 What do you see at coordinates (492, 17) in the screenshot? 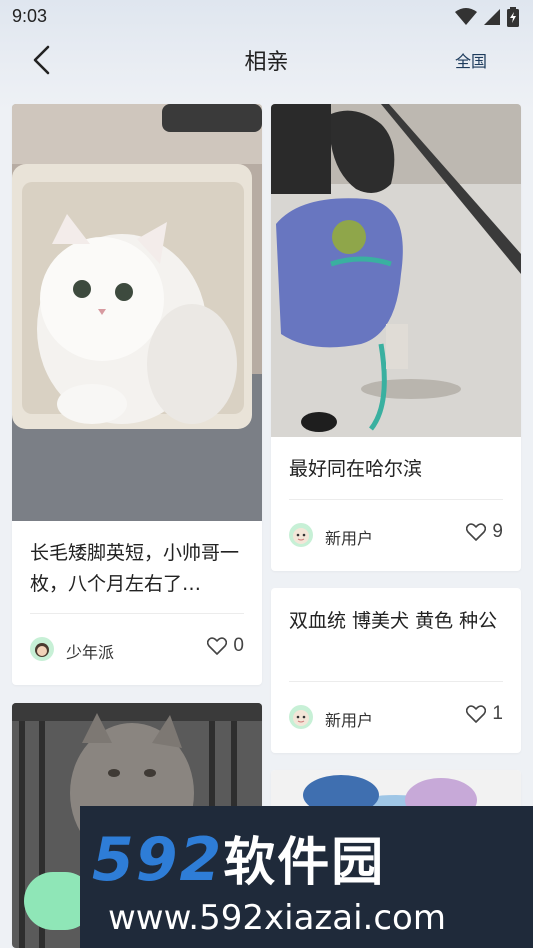
I see `signal-icon` at bounding box center [492, 17].